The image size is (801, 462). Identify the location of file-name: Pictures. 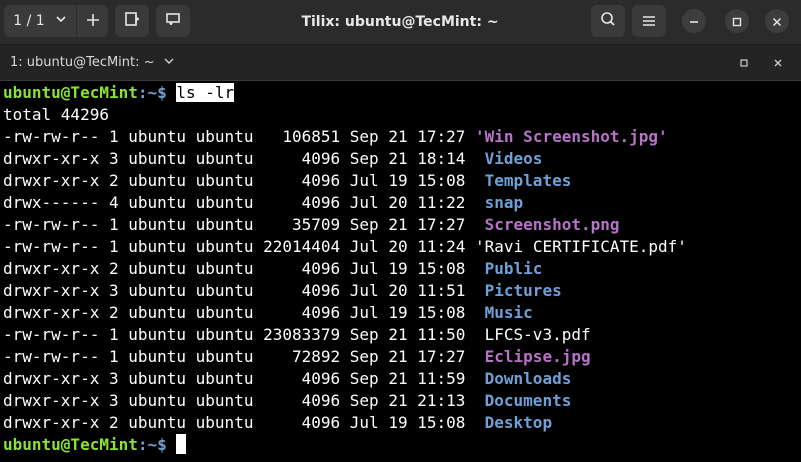
(523, 290).